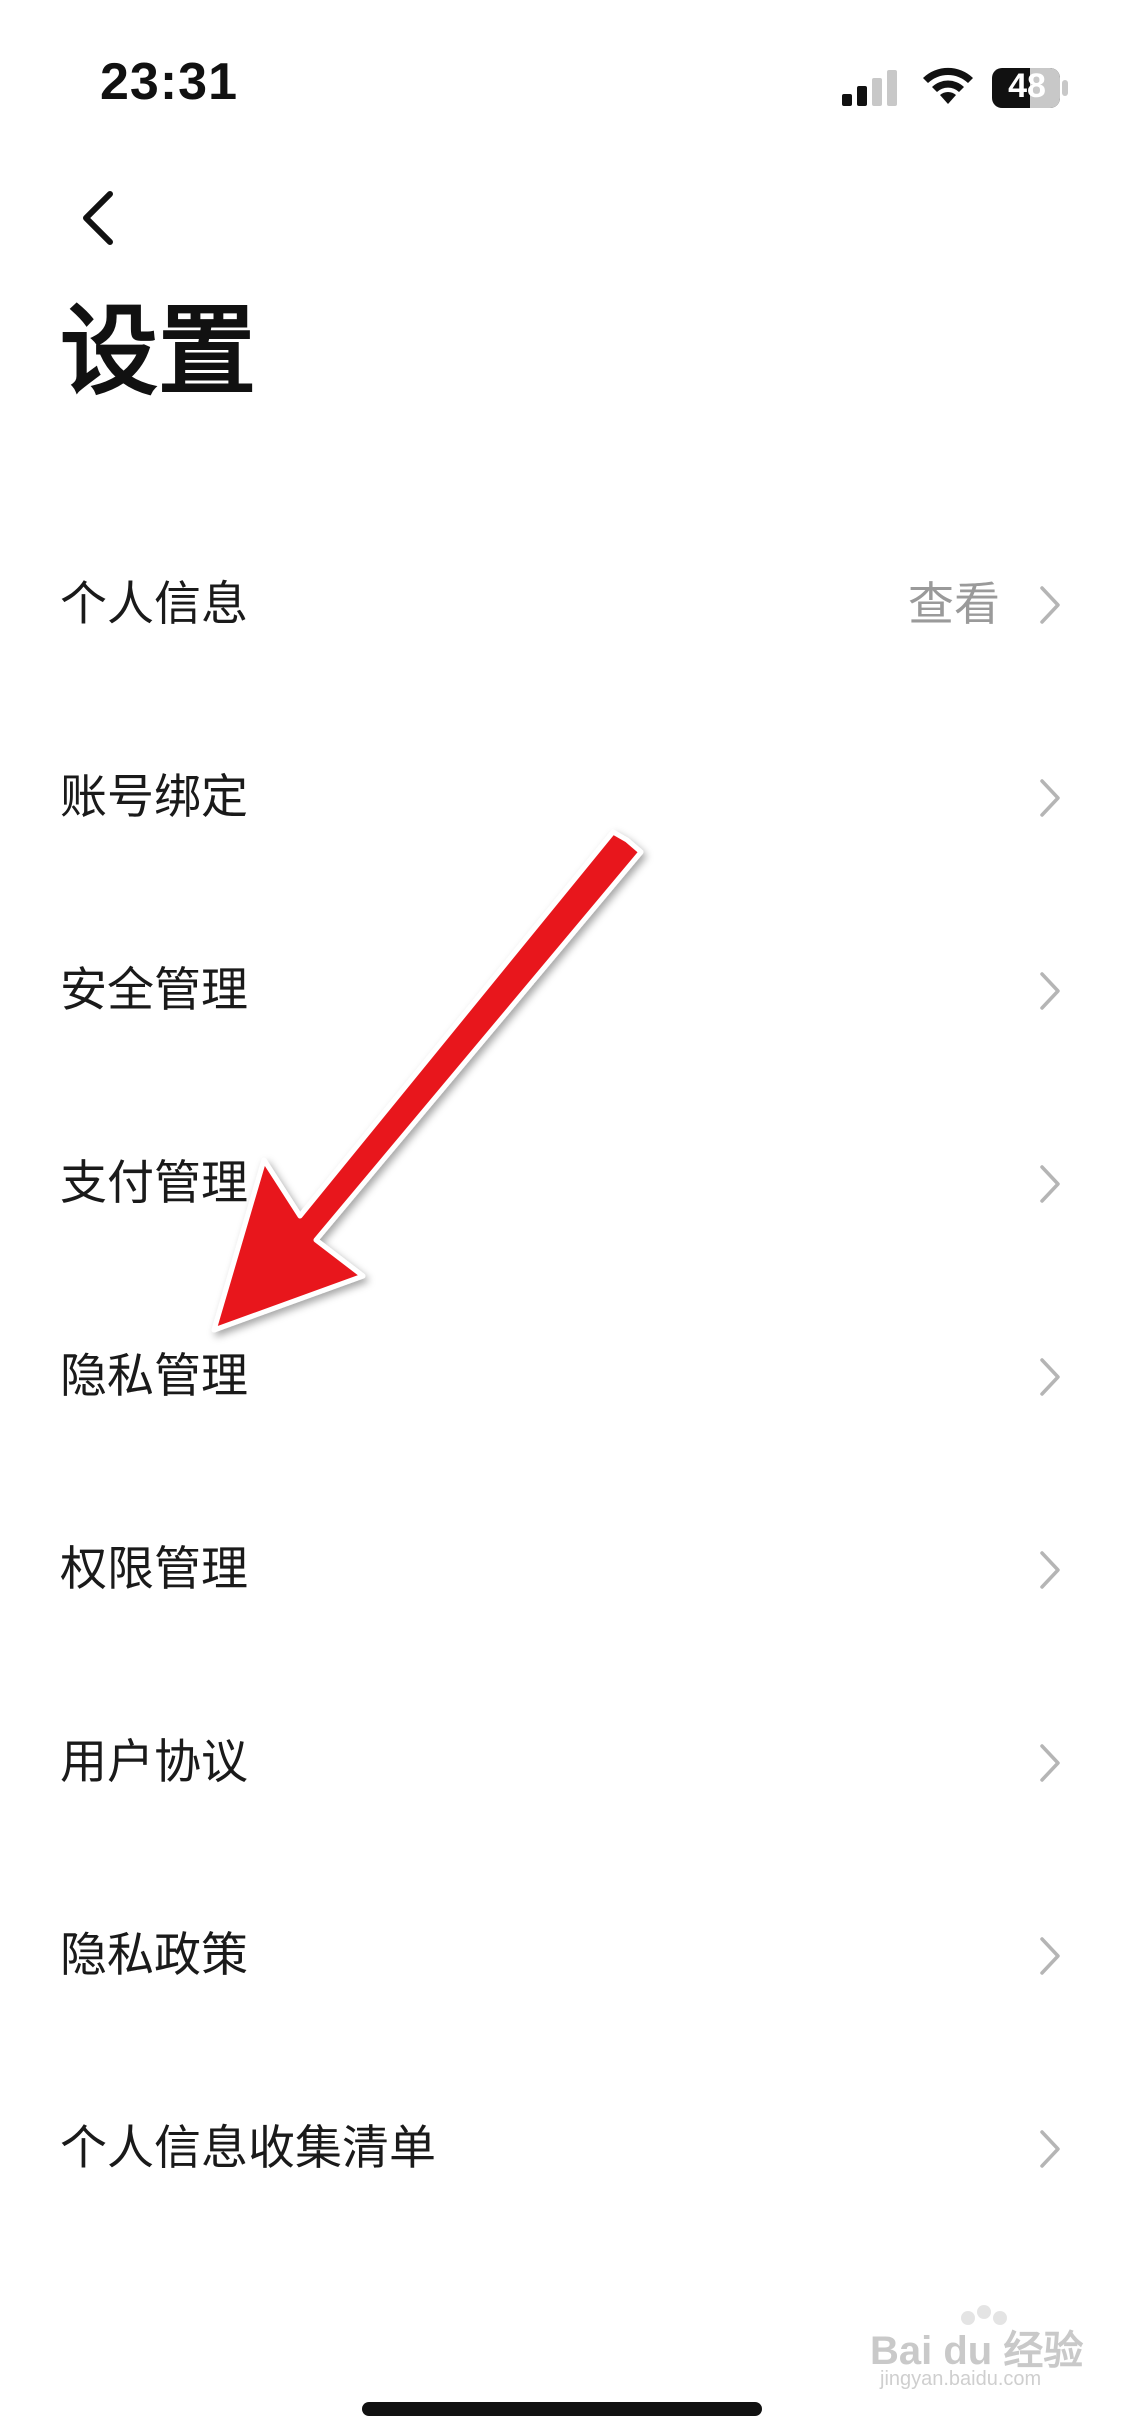  I want to click on settings-item-payment: 支付管理, so click(562, 1183).